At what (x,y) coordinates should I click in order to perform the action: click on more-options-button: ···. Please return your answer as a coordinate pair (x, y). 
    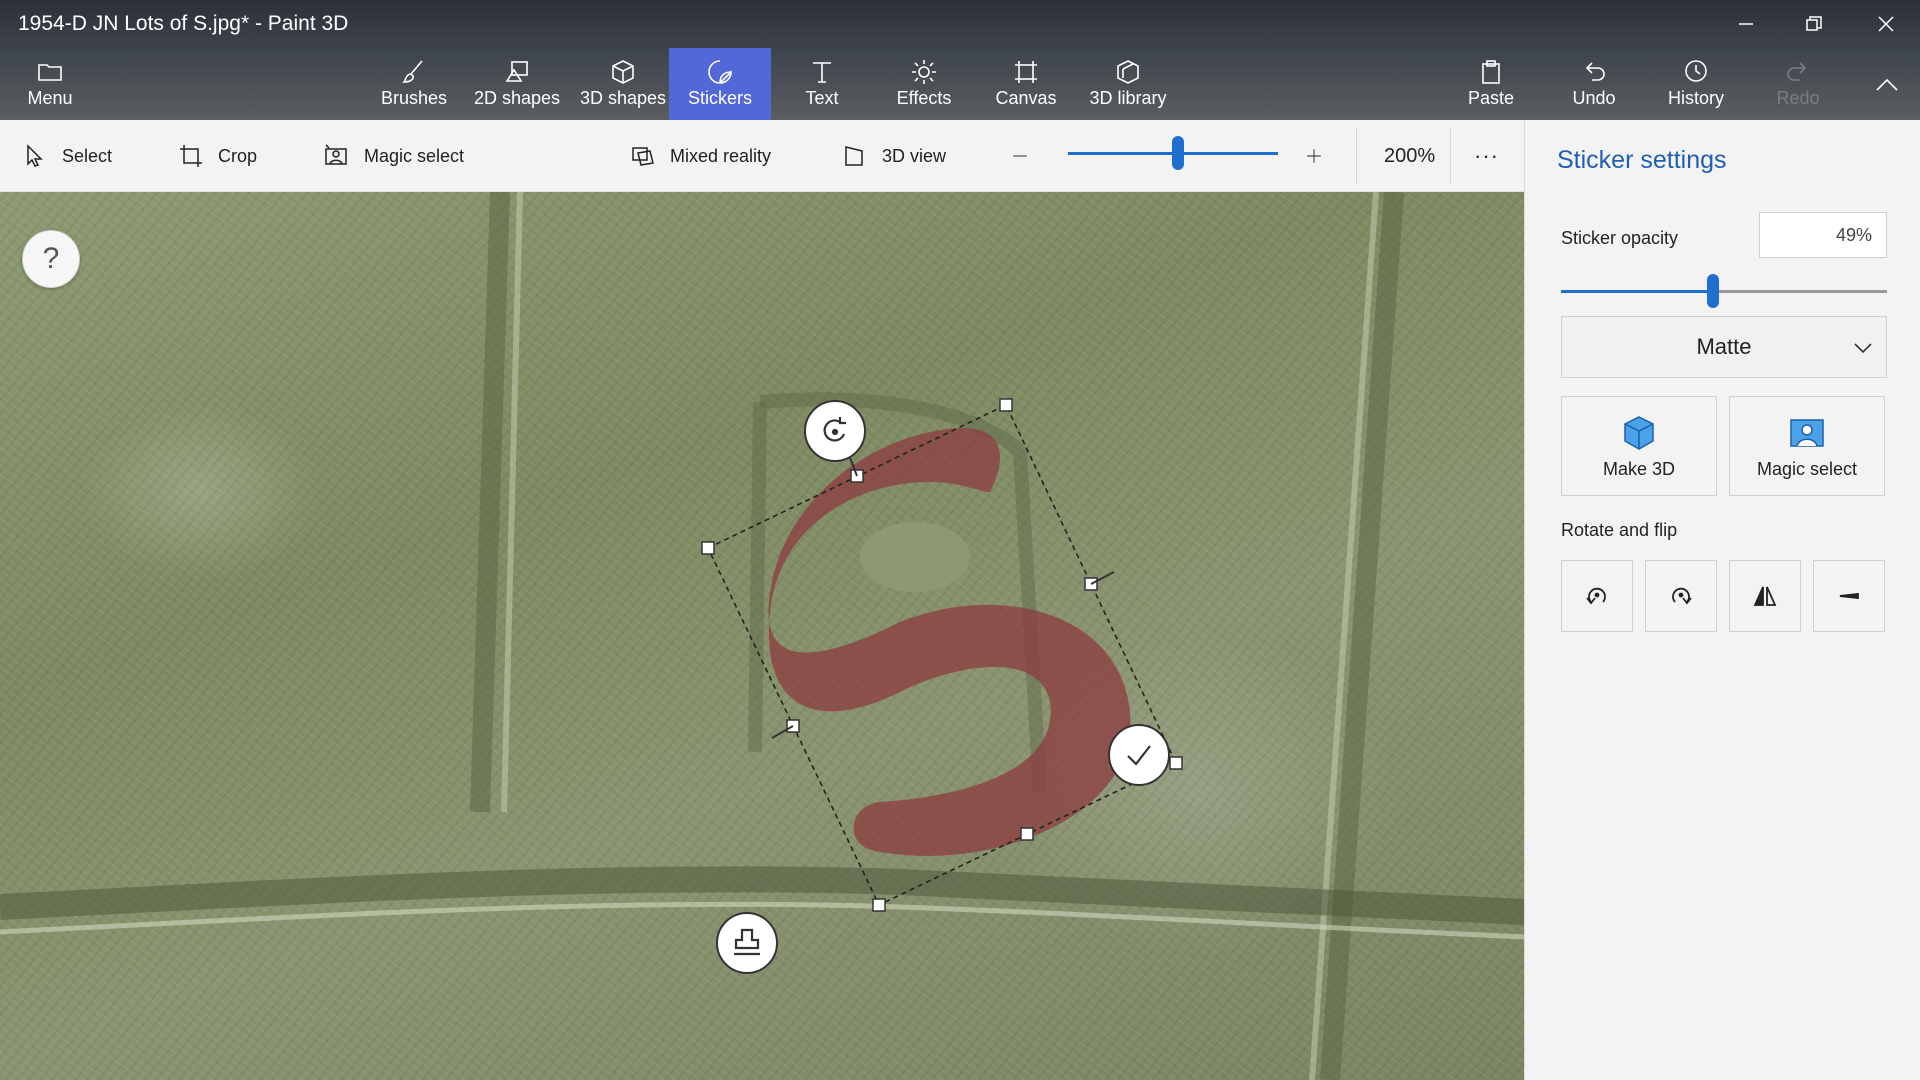
    Looking at the image, I should click on (1486, 156).